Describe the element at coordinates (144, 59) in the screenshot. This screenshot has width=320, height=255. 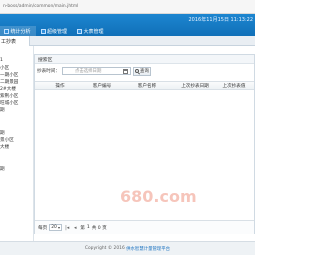
I see `search-panel-title: 搜索区` at that location.